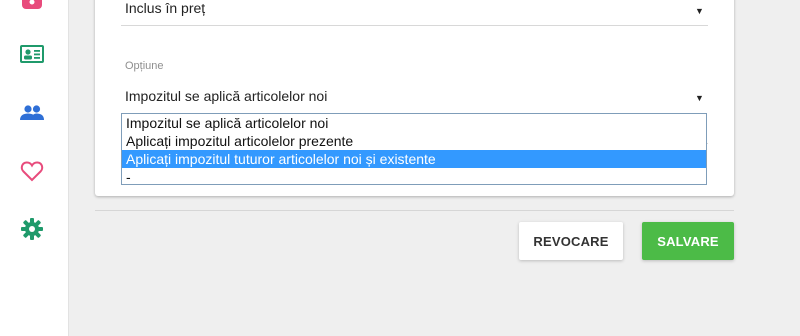 The height and width of the screenshot is (336, 800). I want to click on gear-icon, so click(32, 229).